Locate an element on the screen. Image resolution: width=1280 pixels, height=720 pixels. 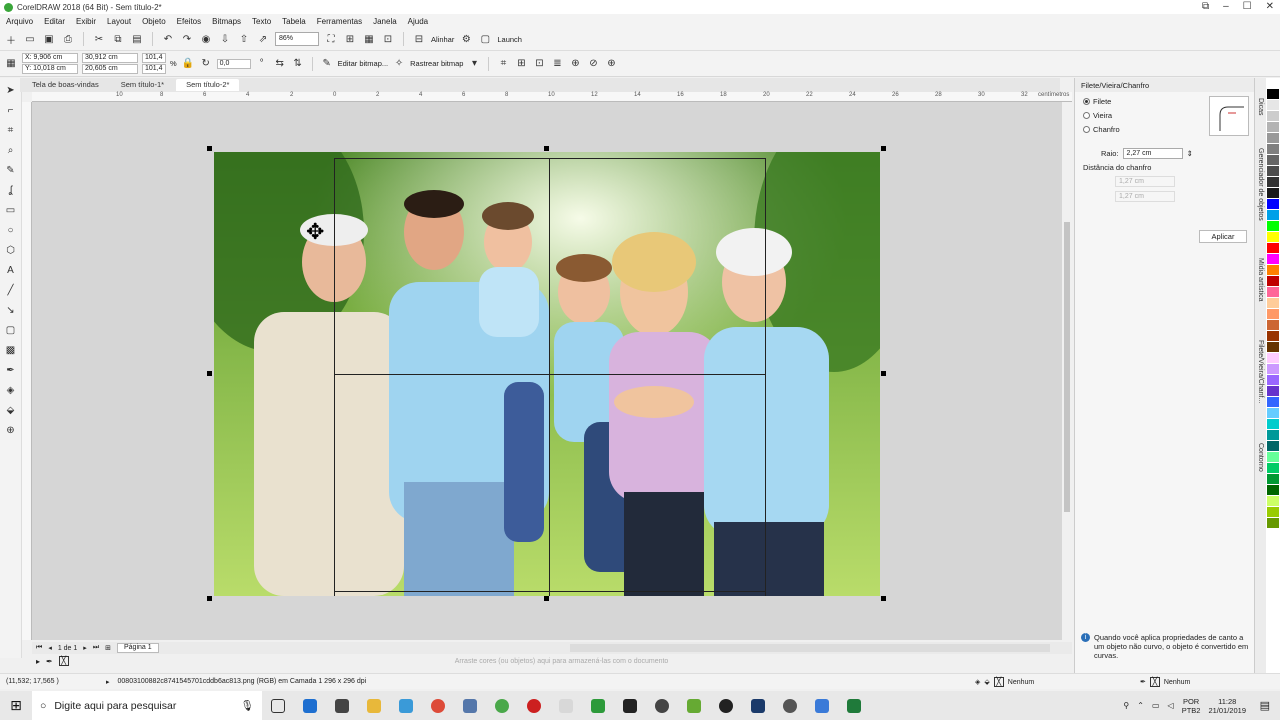
align-button: Alinhar is located at coordinates (442, 39).